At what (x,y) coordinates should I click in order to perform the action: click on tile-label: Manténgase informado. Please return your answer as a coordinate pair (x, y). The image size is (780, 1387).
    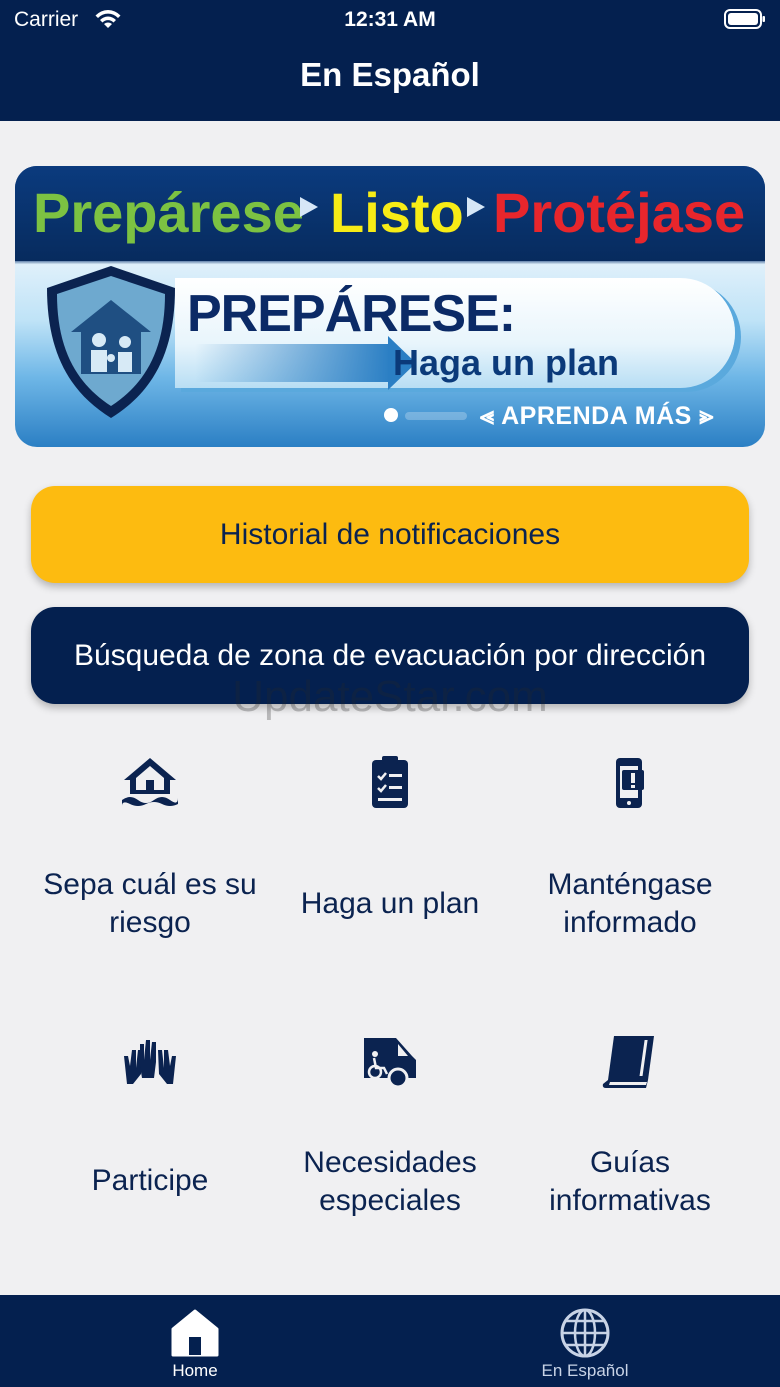
    Looking at the image, I should click on (630, 903).